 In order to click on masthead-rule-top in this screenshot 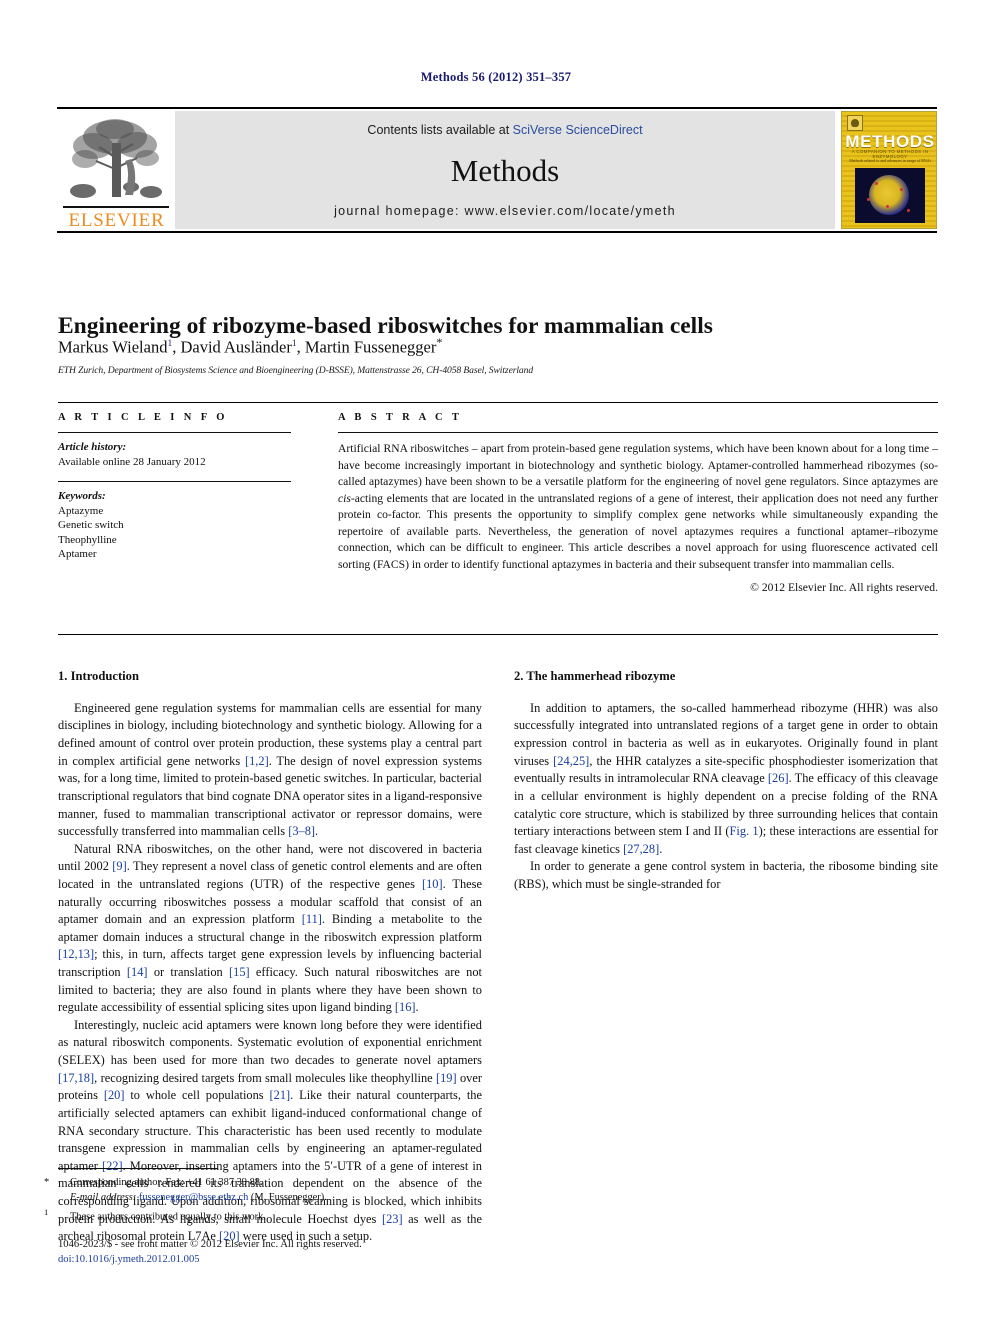, I will do `click(497, 108)`.